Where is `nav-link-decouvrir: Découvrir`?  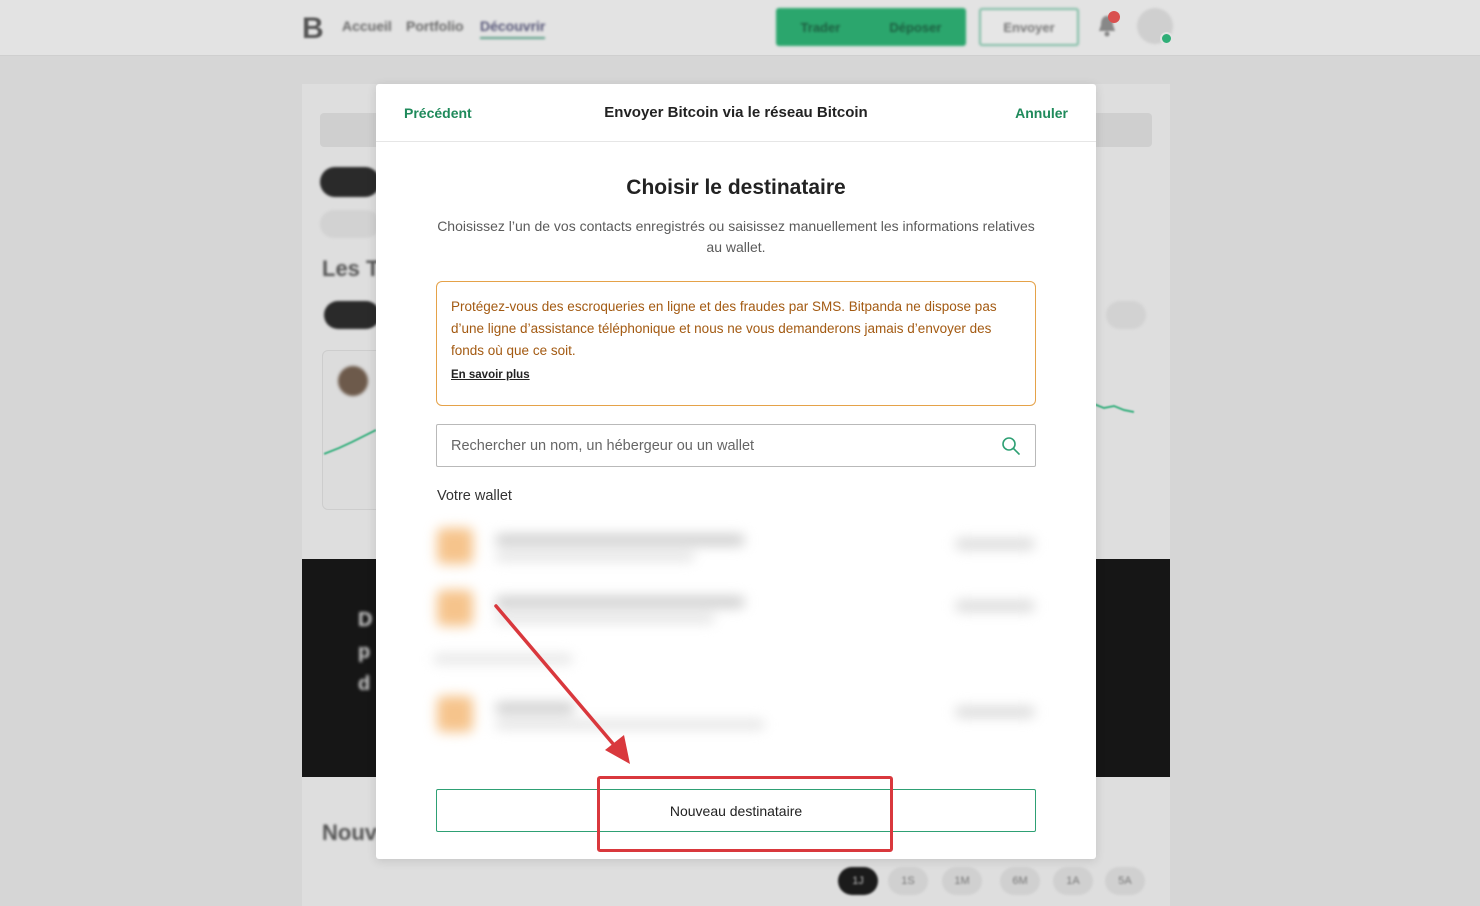 nav-link-decouvrir: Découvrir is located at coordinates (513, 28).